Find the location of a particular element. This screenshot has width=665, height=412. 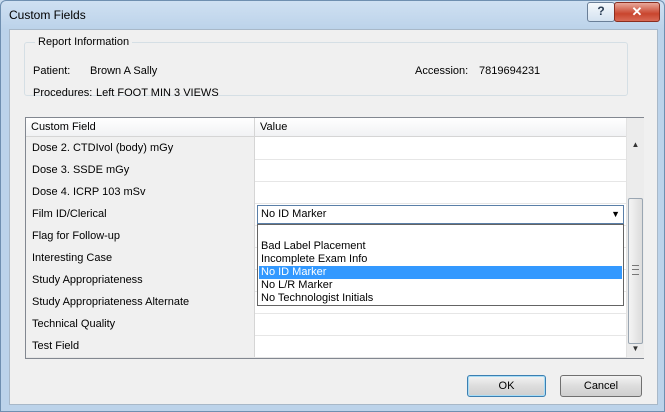

dropdown-option: No Technologist Initials is located at coordinates (440, 298).